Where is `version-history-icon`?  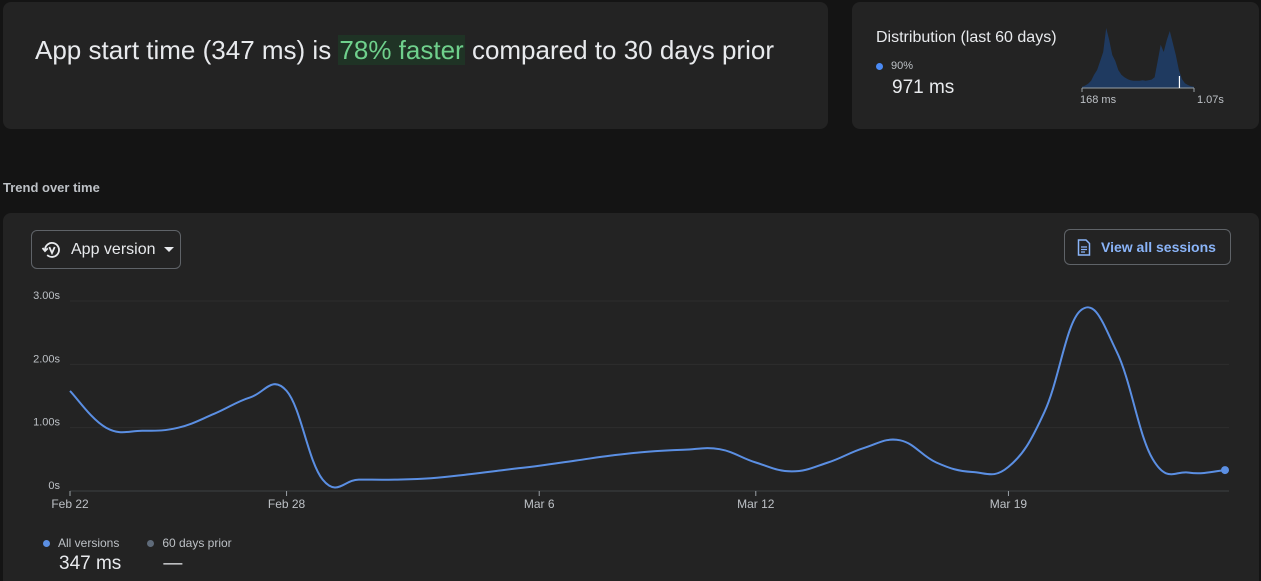
version-history-icon is located at coordinates (50, 249).